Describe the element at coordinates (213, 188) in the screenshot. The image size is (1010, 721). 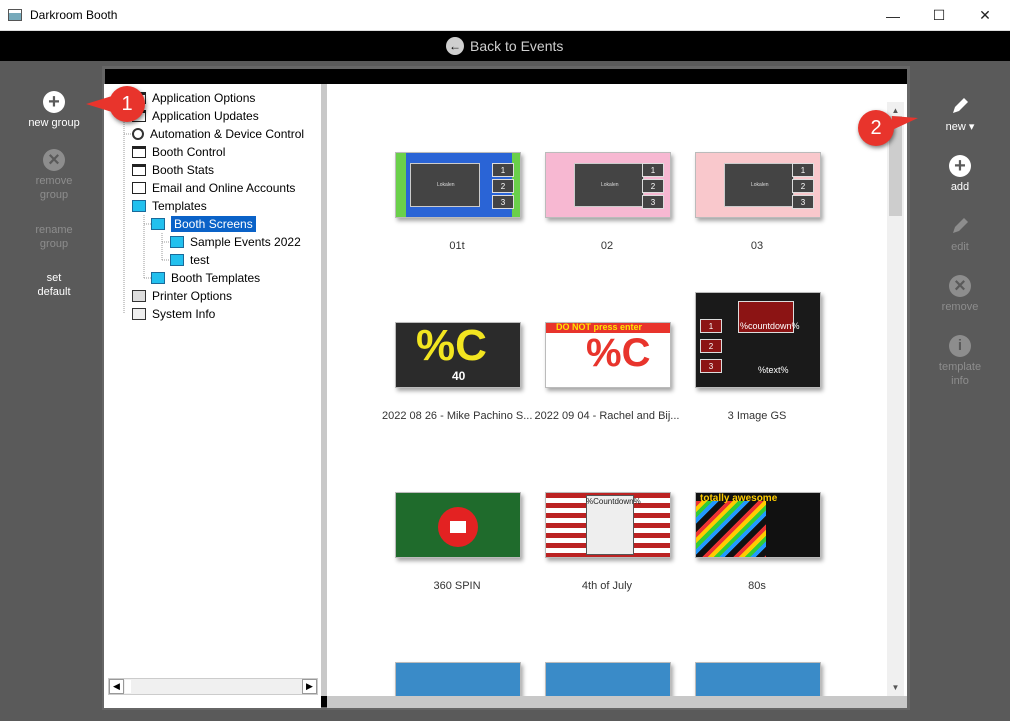
I see `tree-item-email-accounts: Email and Online Accounts` at that location.